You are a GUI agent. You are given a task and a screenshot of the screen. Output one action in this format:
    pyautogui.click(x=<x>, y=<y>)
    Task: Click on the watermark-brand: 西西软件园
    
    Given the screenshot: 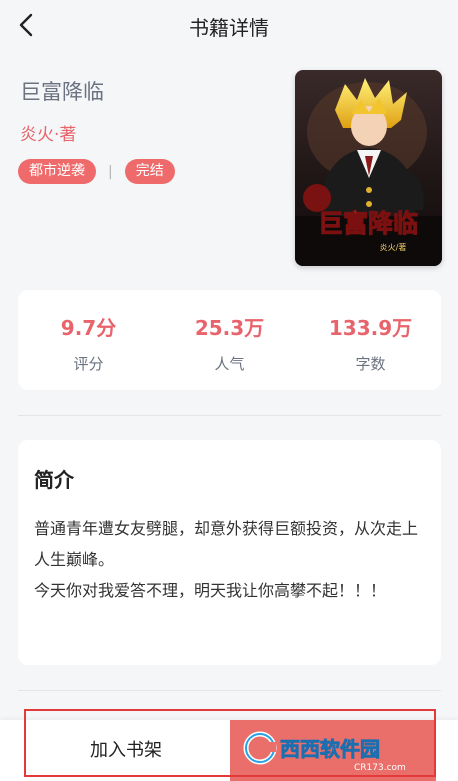 What is the action you would take?
    pyautogui.click(x=330, y=749)
    